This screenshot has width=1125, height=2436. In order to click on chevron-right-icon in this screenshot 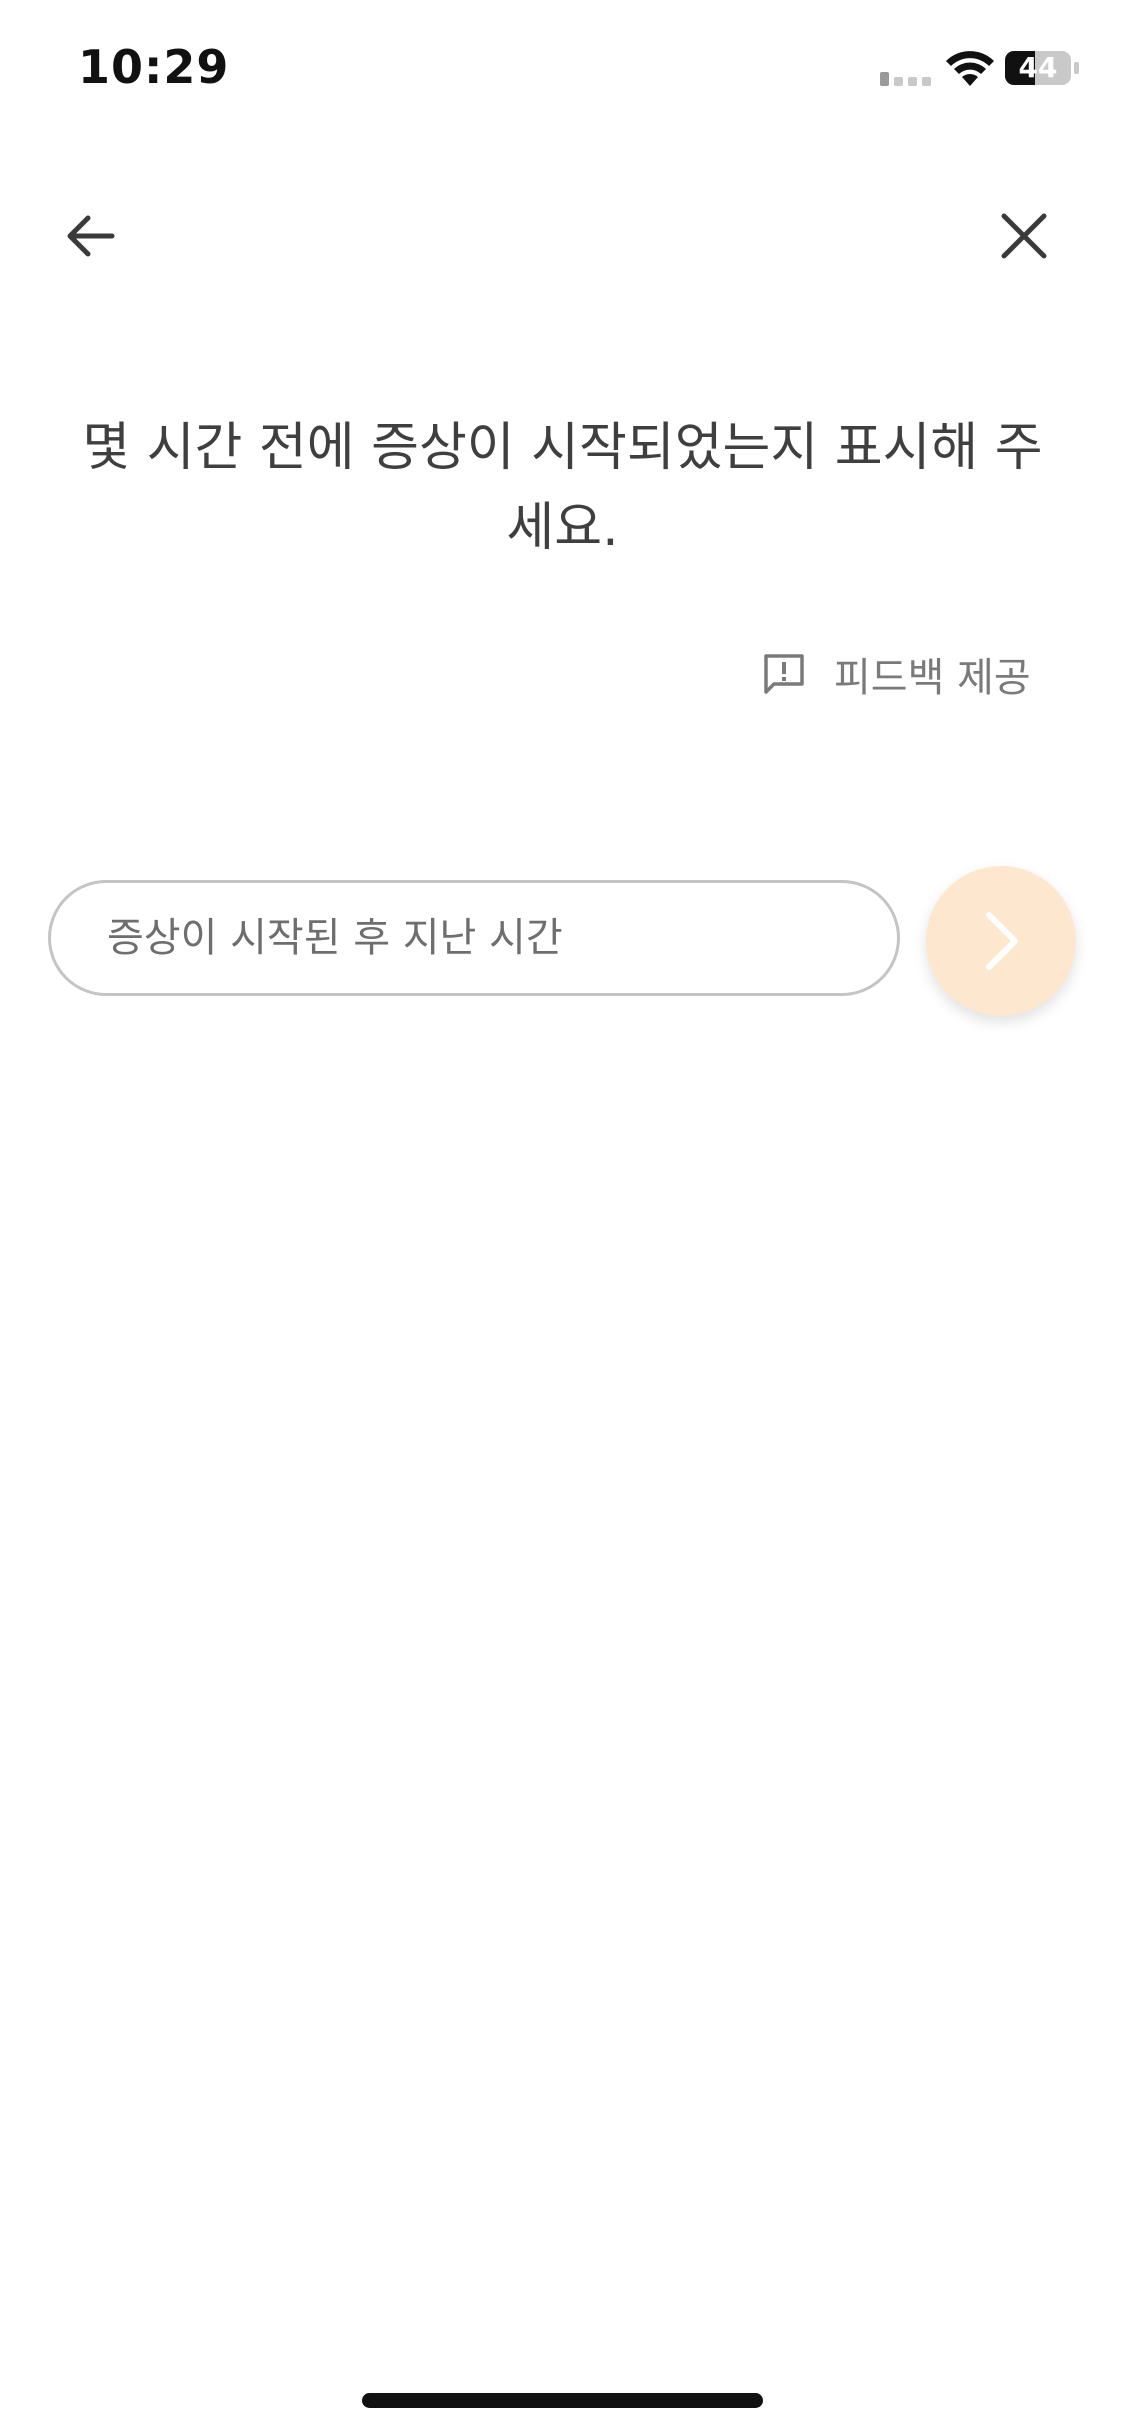, I will do `click(1002, 941)`.